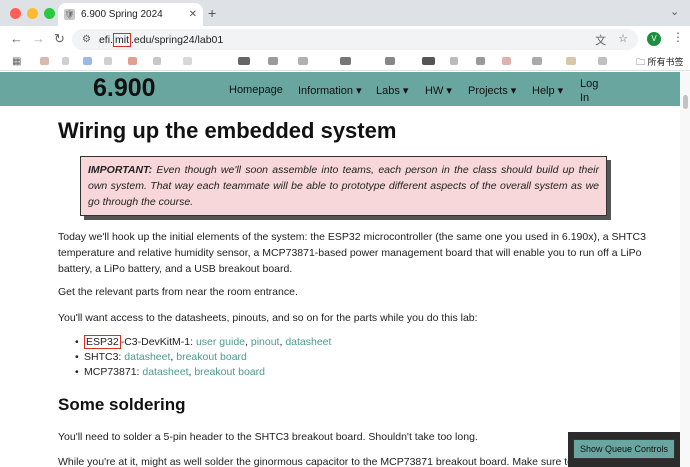 The image size is (690, 467). I want to click on page-scrollbar, so click(685, 269).